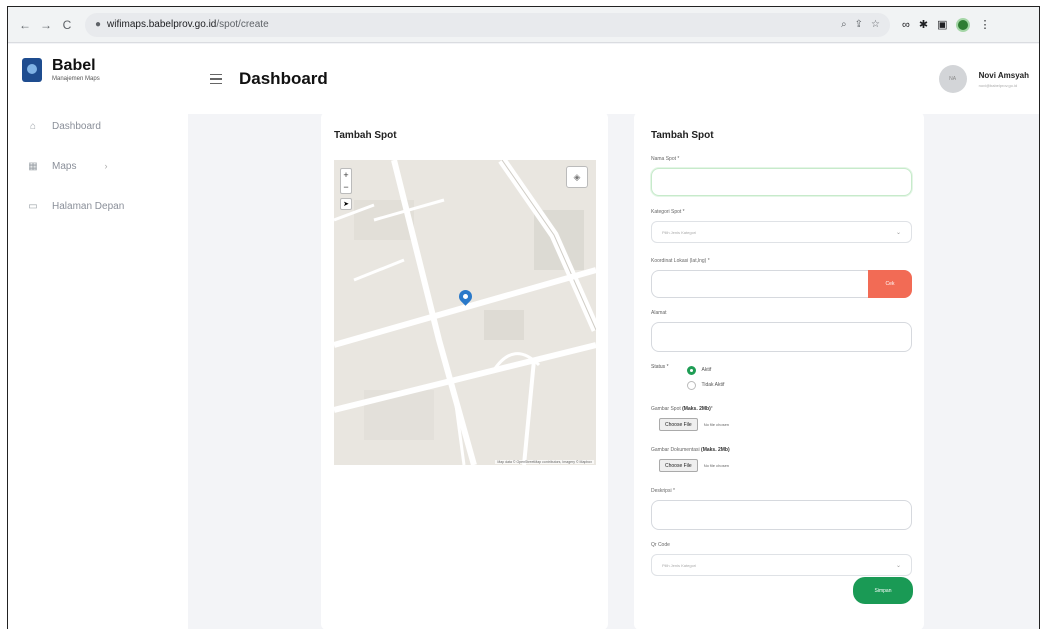  I want to click on sidebar-item-label: Halaman Depan, so click(88, 206).